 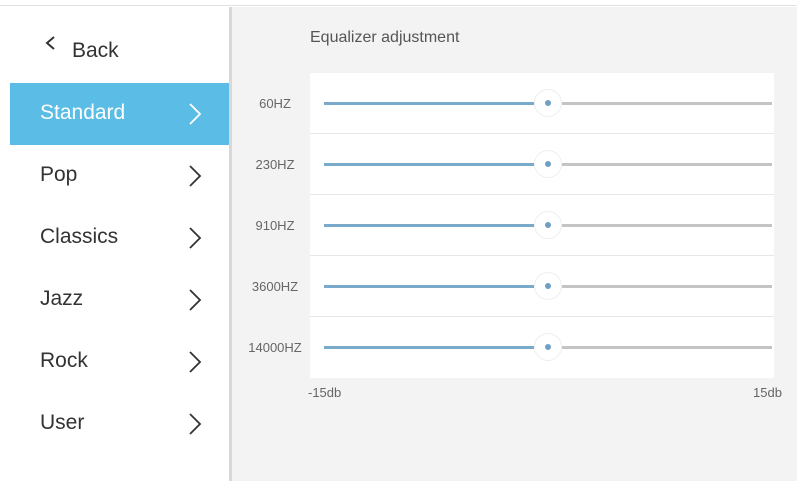 What do you see at coordinates (275, 286) in the screenshot?
I see `frequency-label: 3600HZ` at bounding box center [275, 286].